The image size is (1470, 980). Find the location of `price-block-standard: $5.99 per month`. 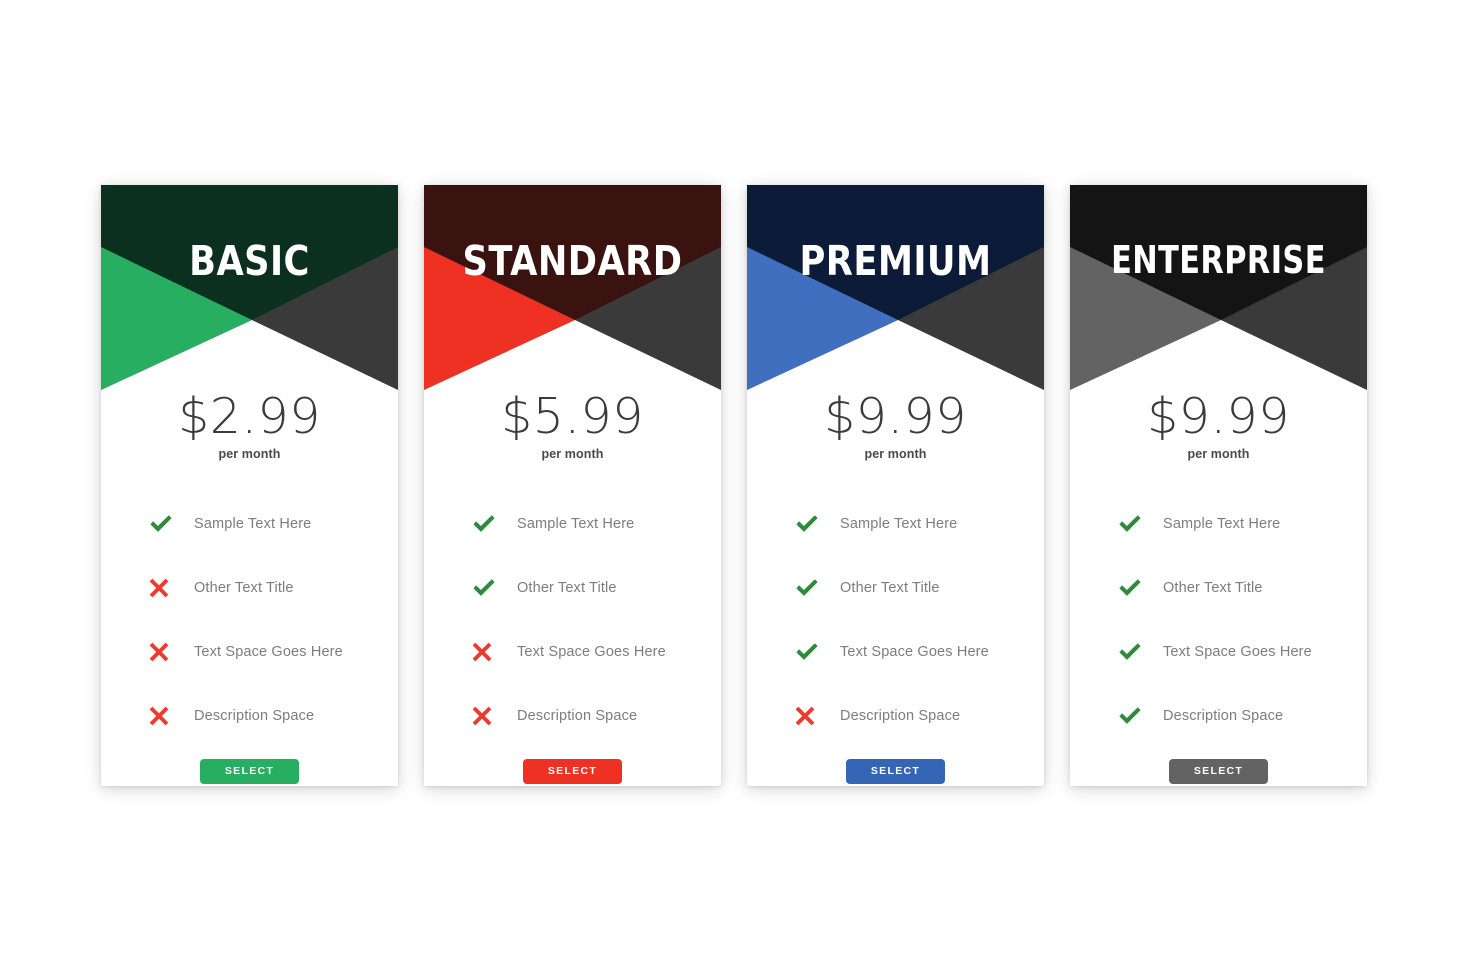

price-block-standard: $5.99 per month is located at coordinates (572, 424).